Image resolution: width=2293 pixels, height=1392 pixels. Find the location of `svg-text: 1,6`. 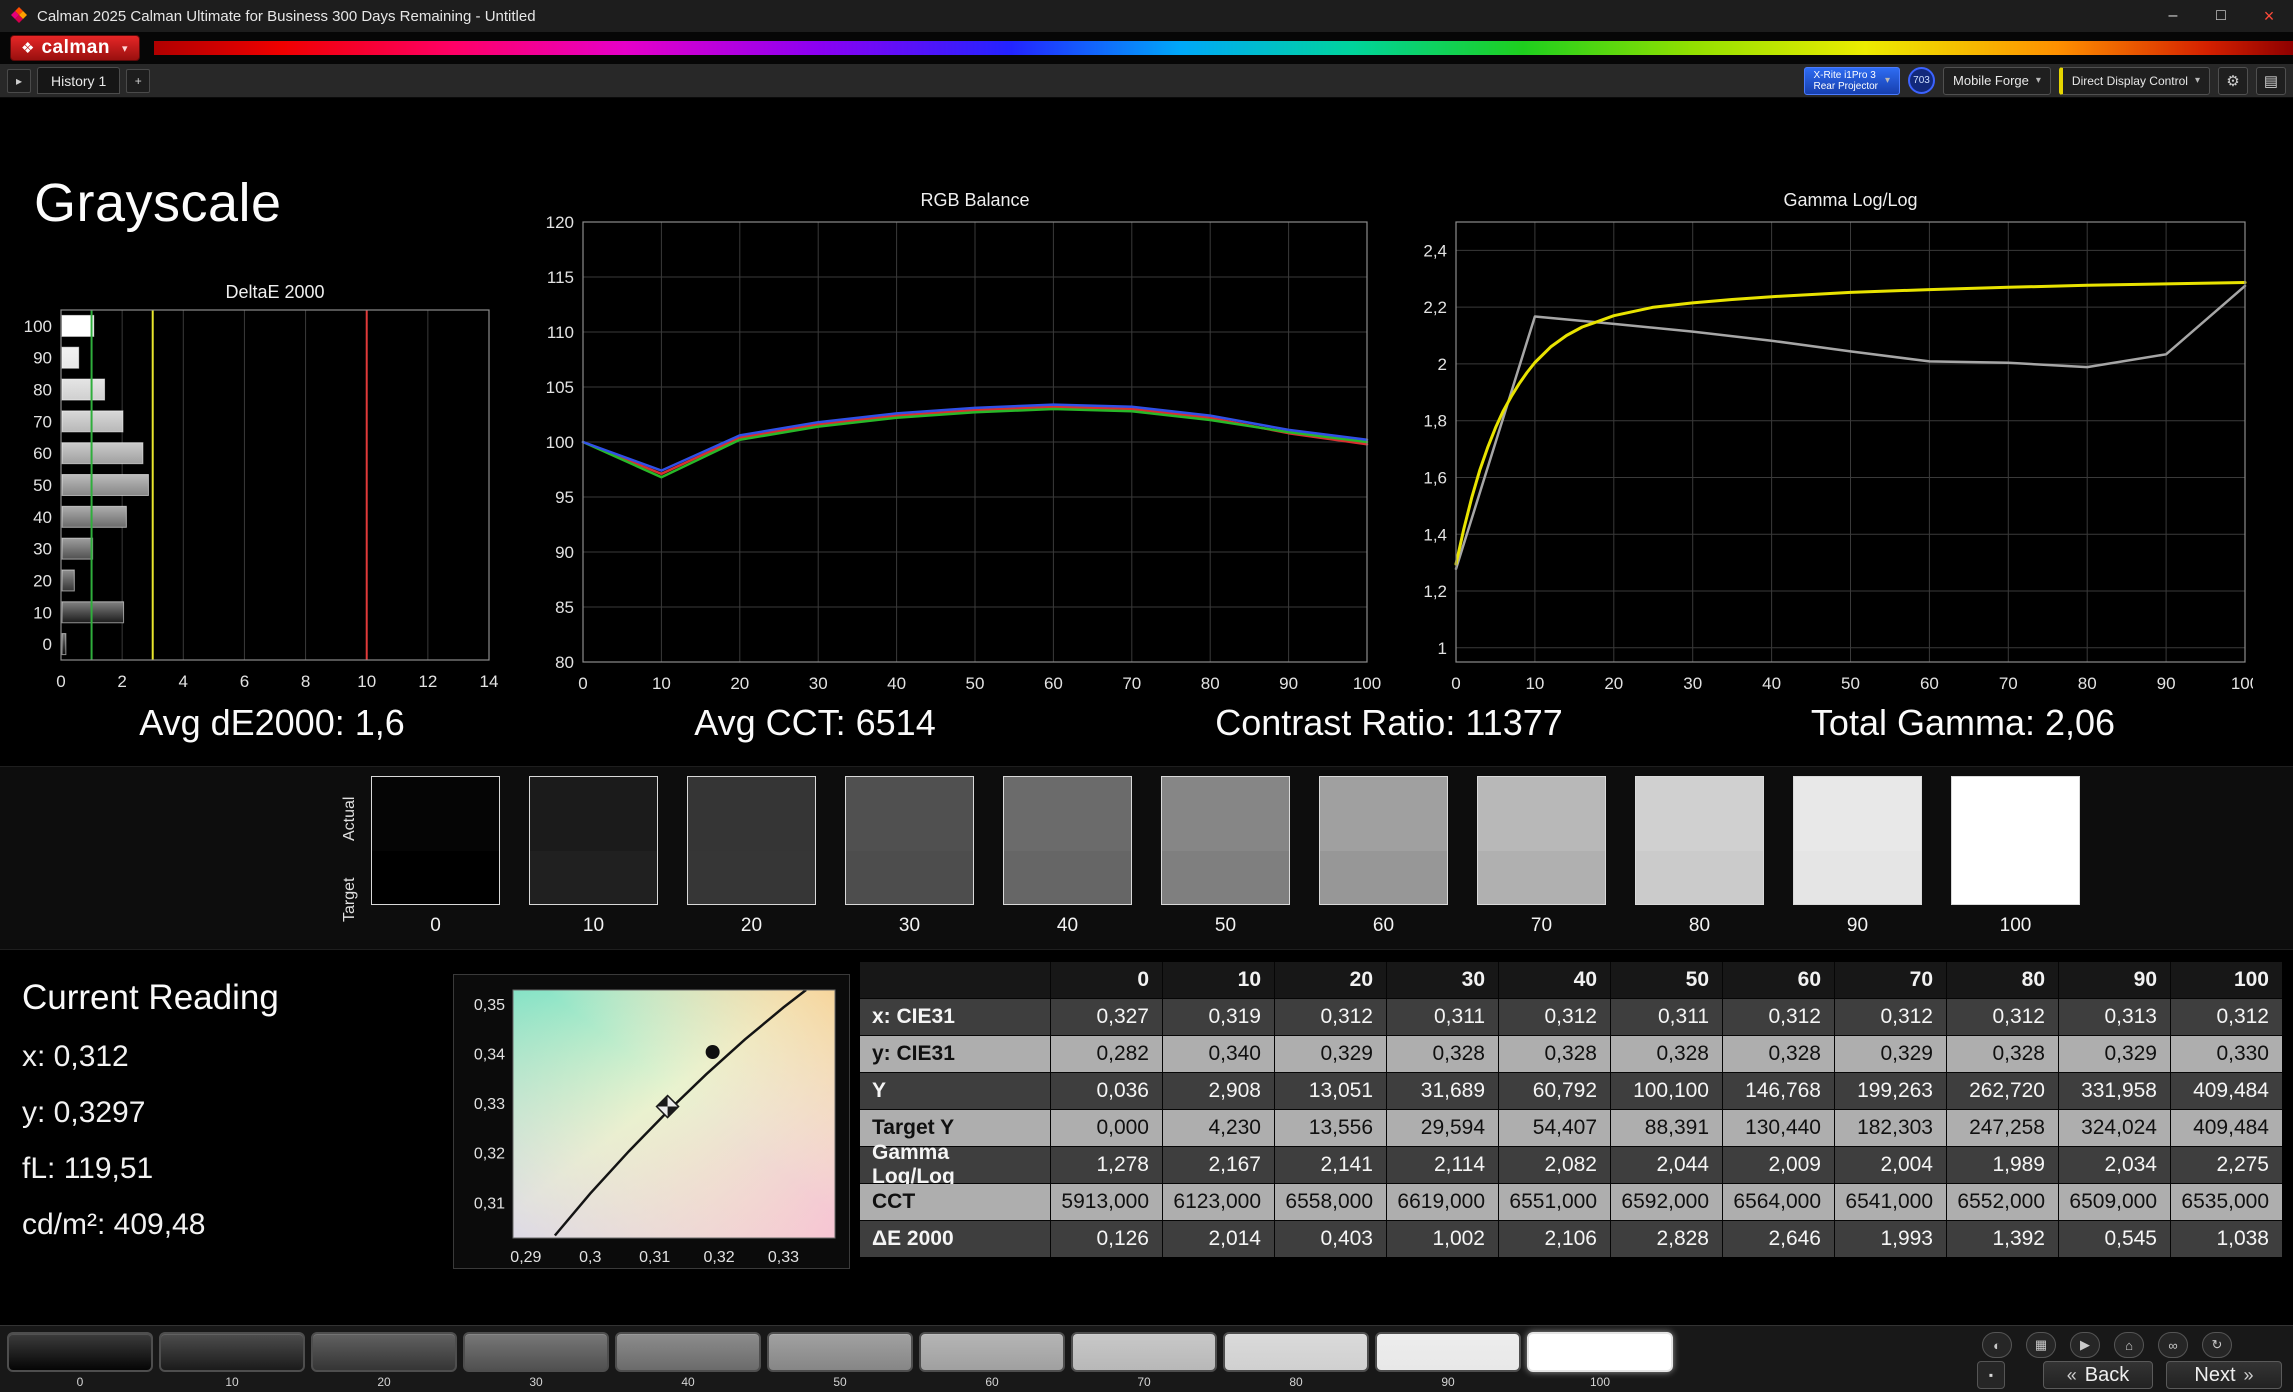

svg-text: 1,6 is located at coordinates (1435, 477).